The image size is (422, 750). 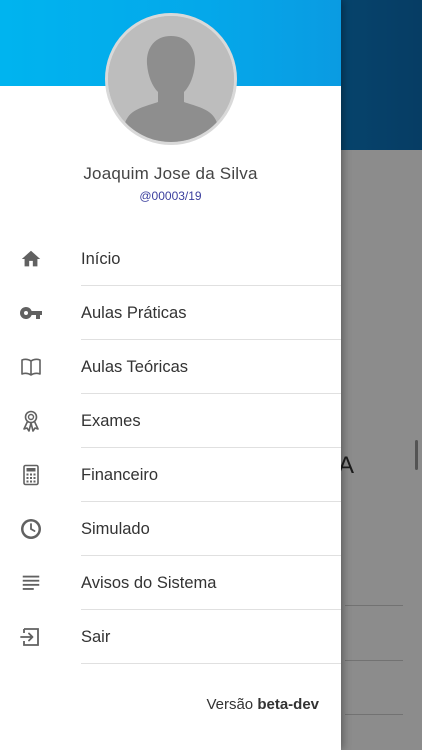 What do you see at coordinates (288, 704) in the screenshot?
I see `version-value: beta-dev` at bounding box center [288, 704].